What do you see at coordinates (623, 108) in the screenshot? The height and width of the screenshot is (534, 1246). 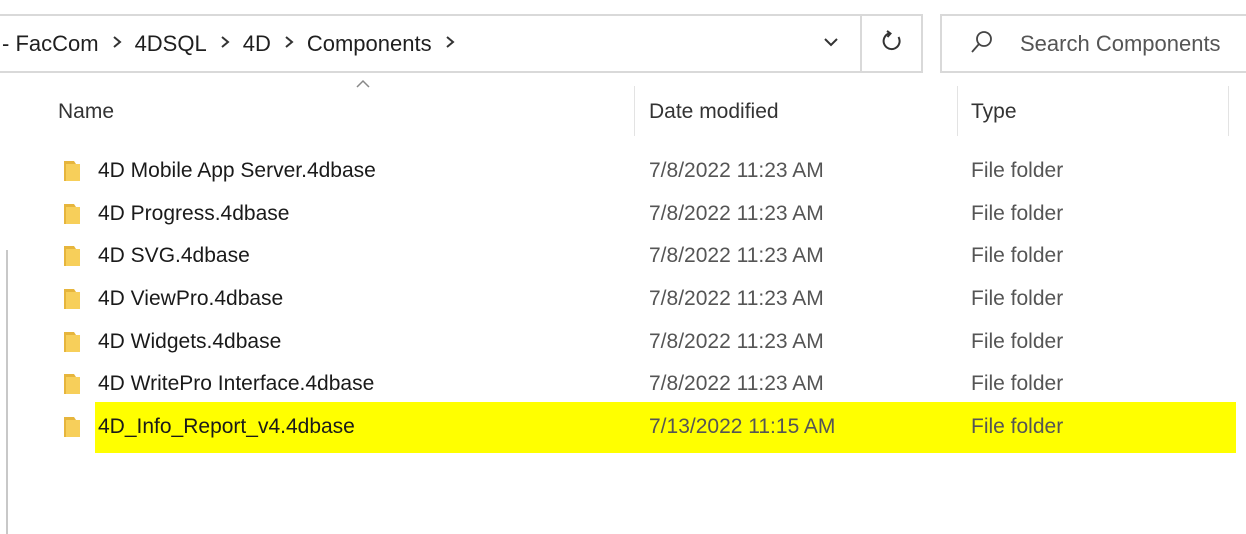 I see `column-header-row: Name Date modified Type` at bounding box center [623, 108].